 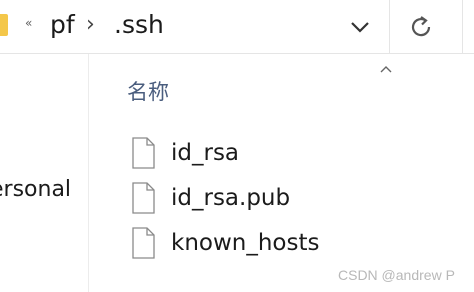 I want to click on chevron-down-icon, so click(x=360, y=27).